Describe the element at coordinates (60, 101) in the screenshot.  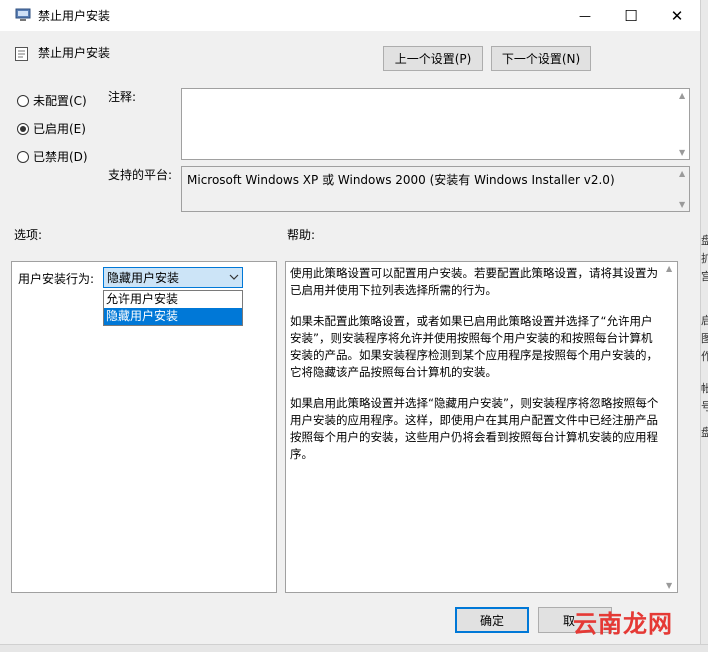
I see `radio-label: 未配置(C)` at that location.